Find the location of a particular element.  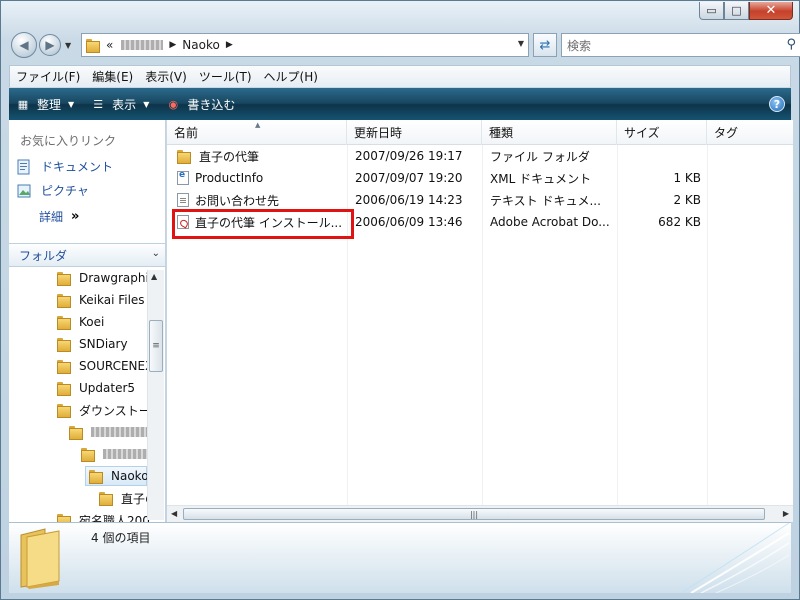

favorite-link-label: ピクチャ is located at coordinates (65, 191).